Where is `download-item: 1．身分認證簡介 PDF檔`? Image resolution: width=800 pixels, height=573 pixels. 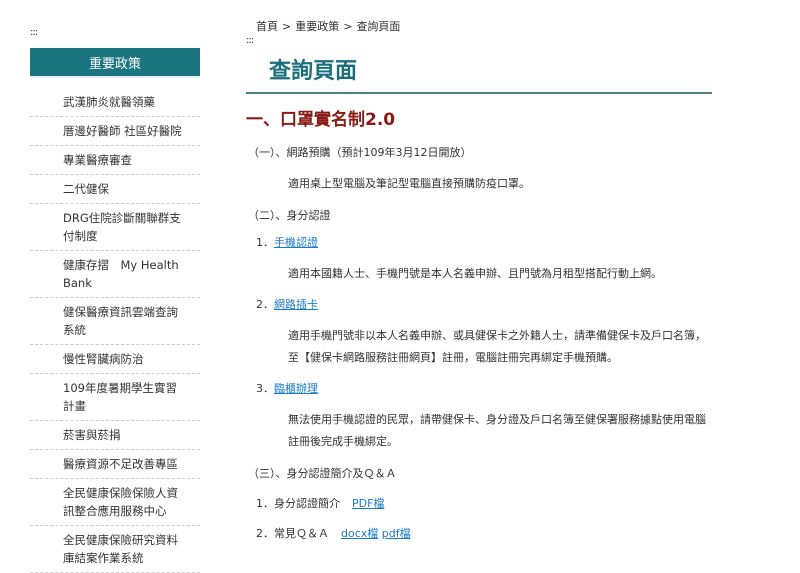 download-item: 1．身分認證簡介 PDF檔 is located at coordinates (479, 504).